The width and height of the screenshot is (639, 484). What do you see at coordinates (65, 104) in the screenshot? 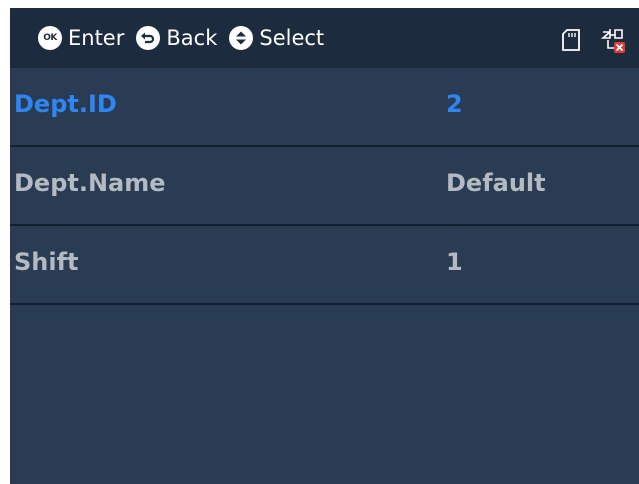
I see `dept-id-label: Dept.ID` at bounding box center [65, 104].